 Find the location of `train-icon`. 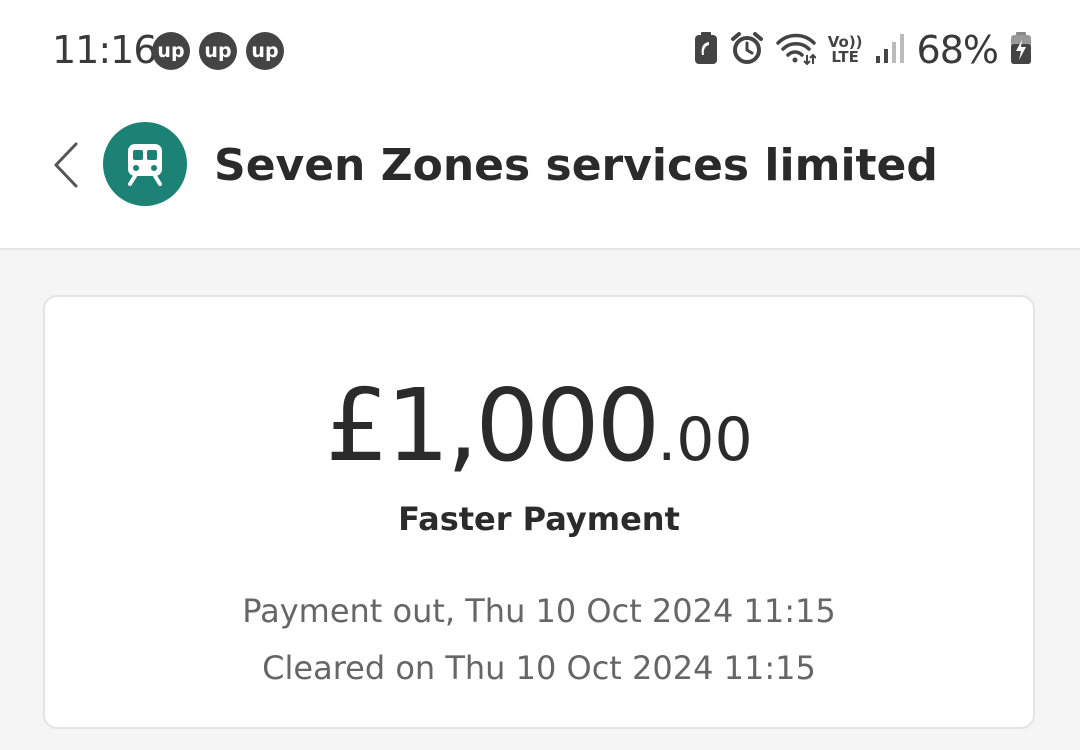

train-icon is located at coordinates (145, 165).